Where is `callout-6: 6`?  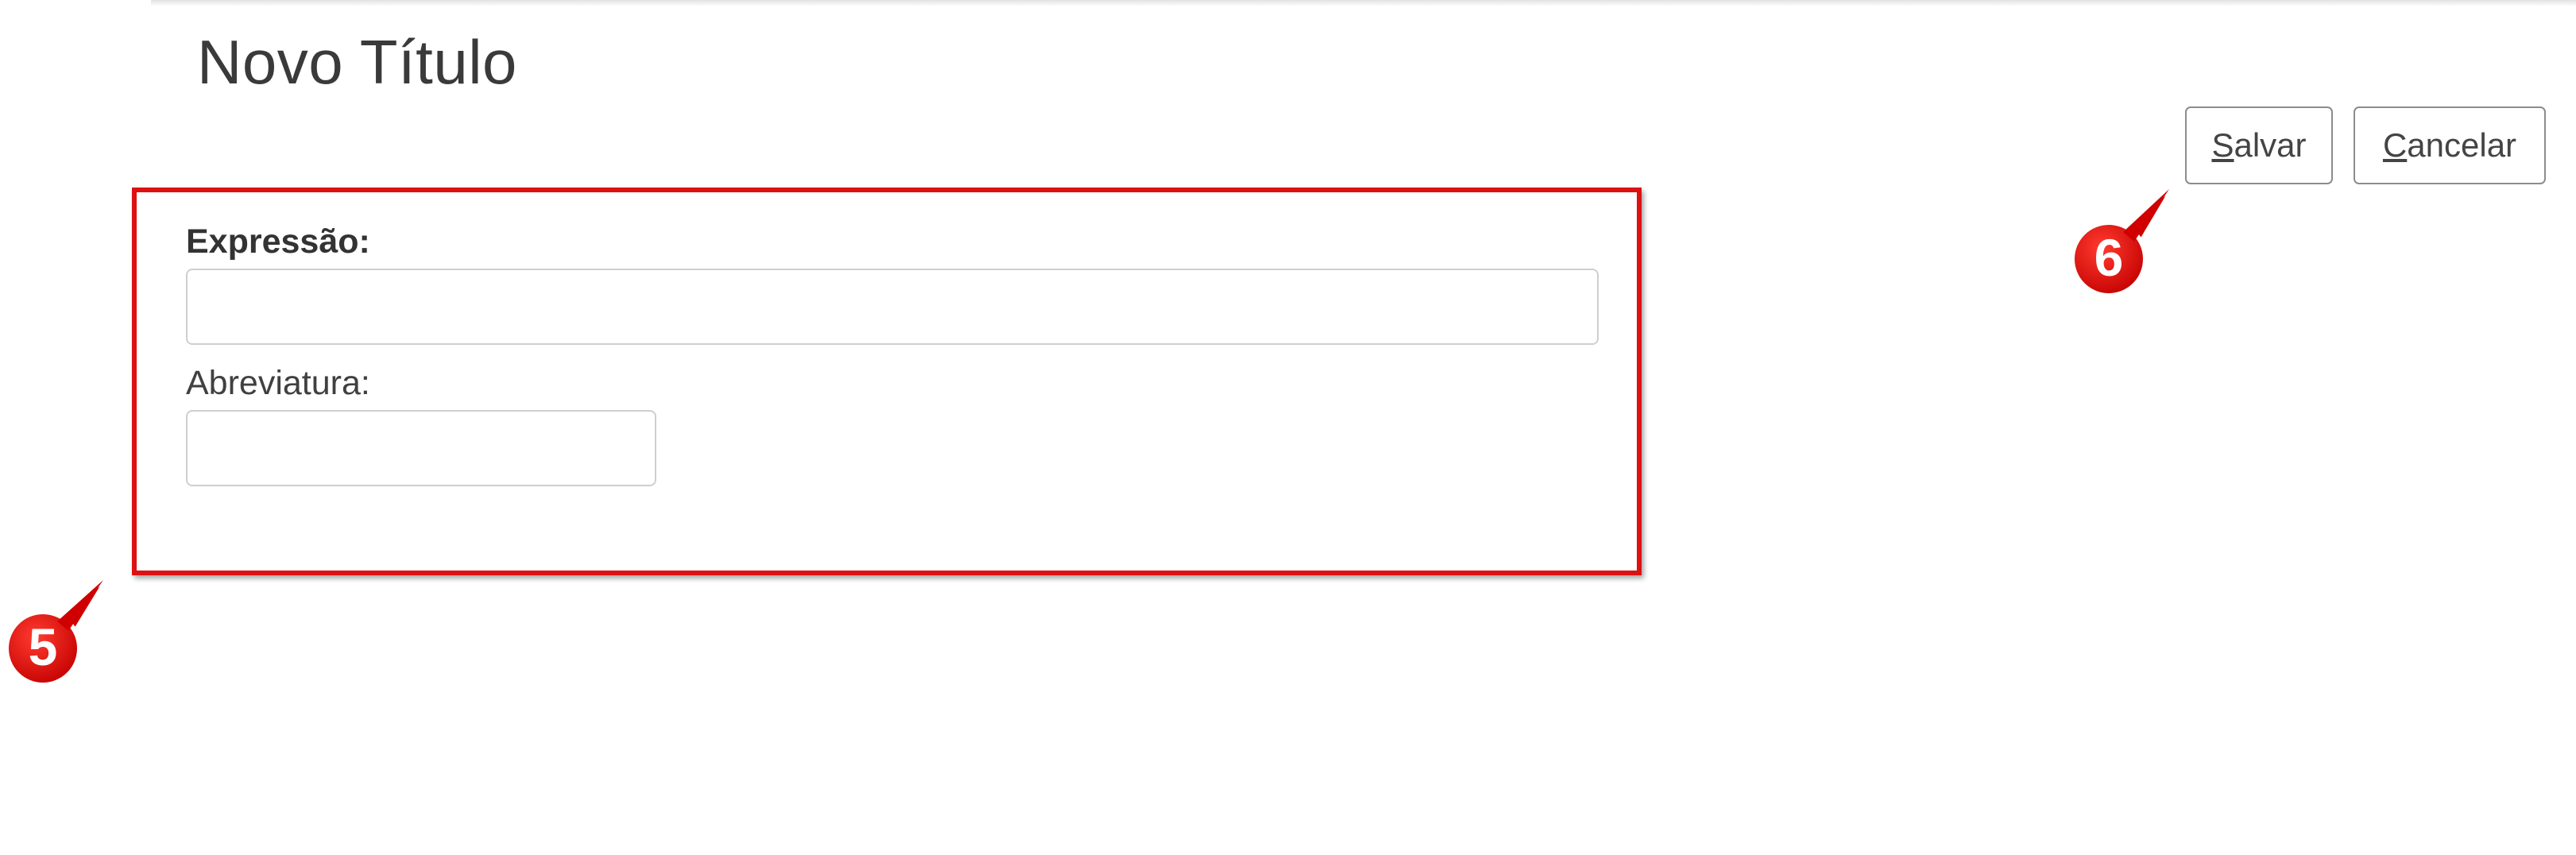 callout-6: 6 is located at coordinates (2121, 243).